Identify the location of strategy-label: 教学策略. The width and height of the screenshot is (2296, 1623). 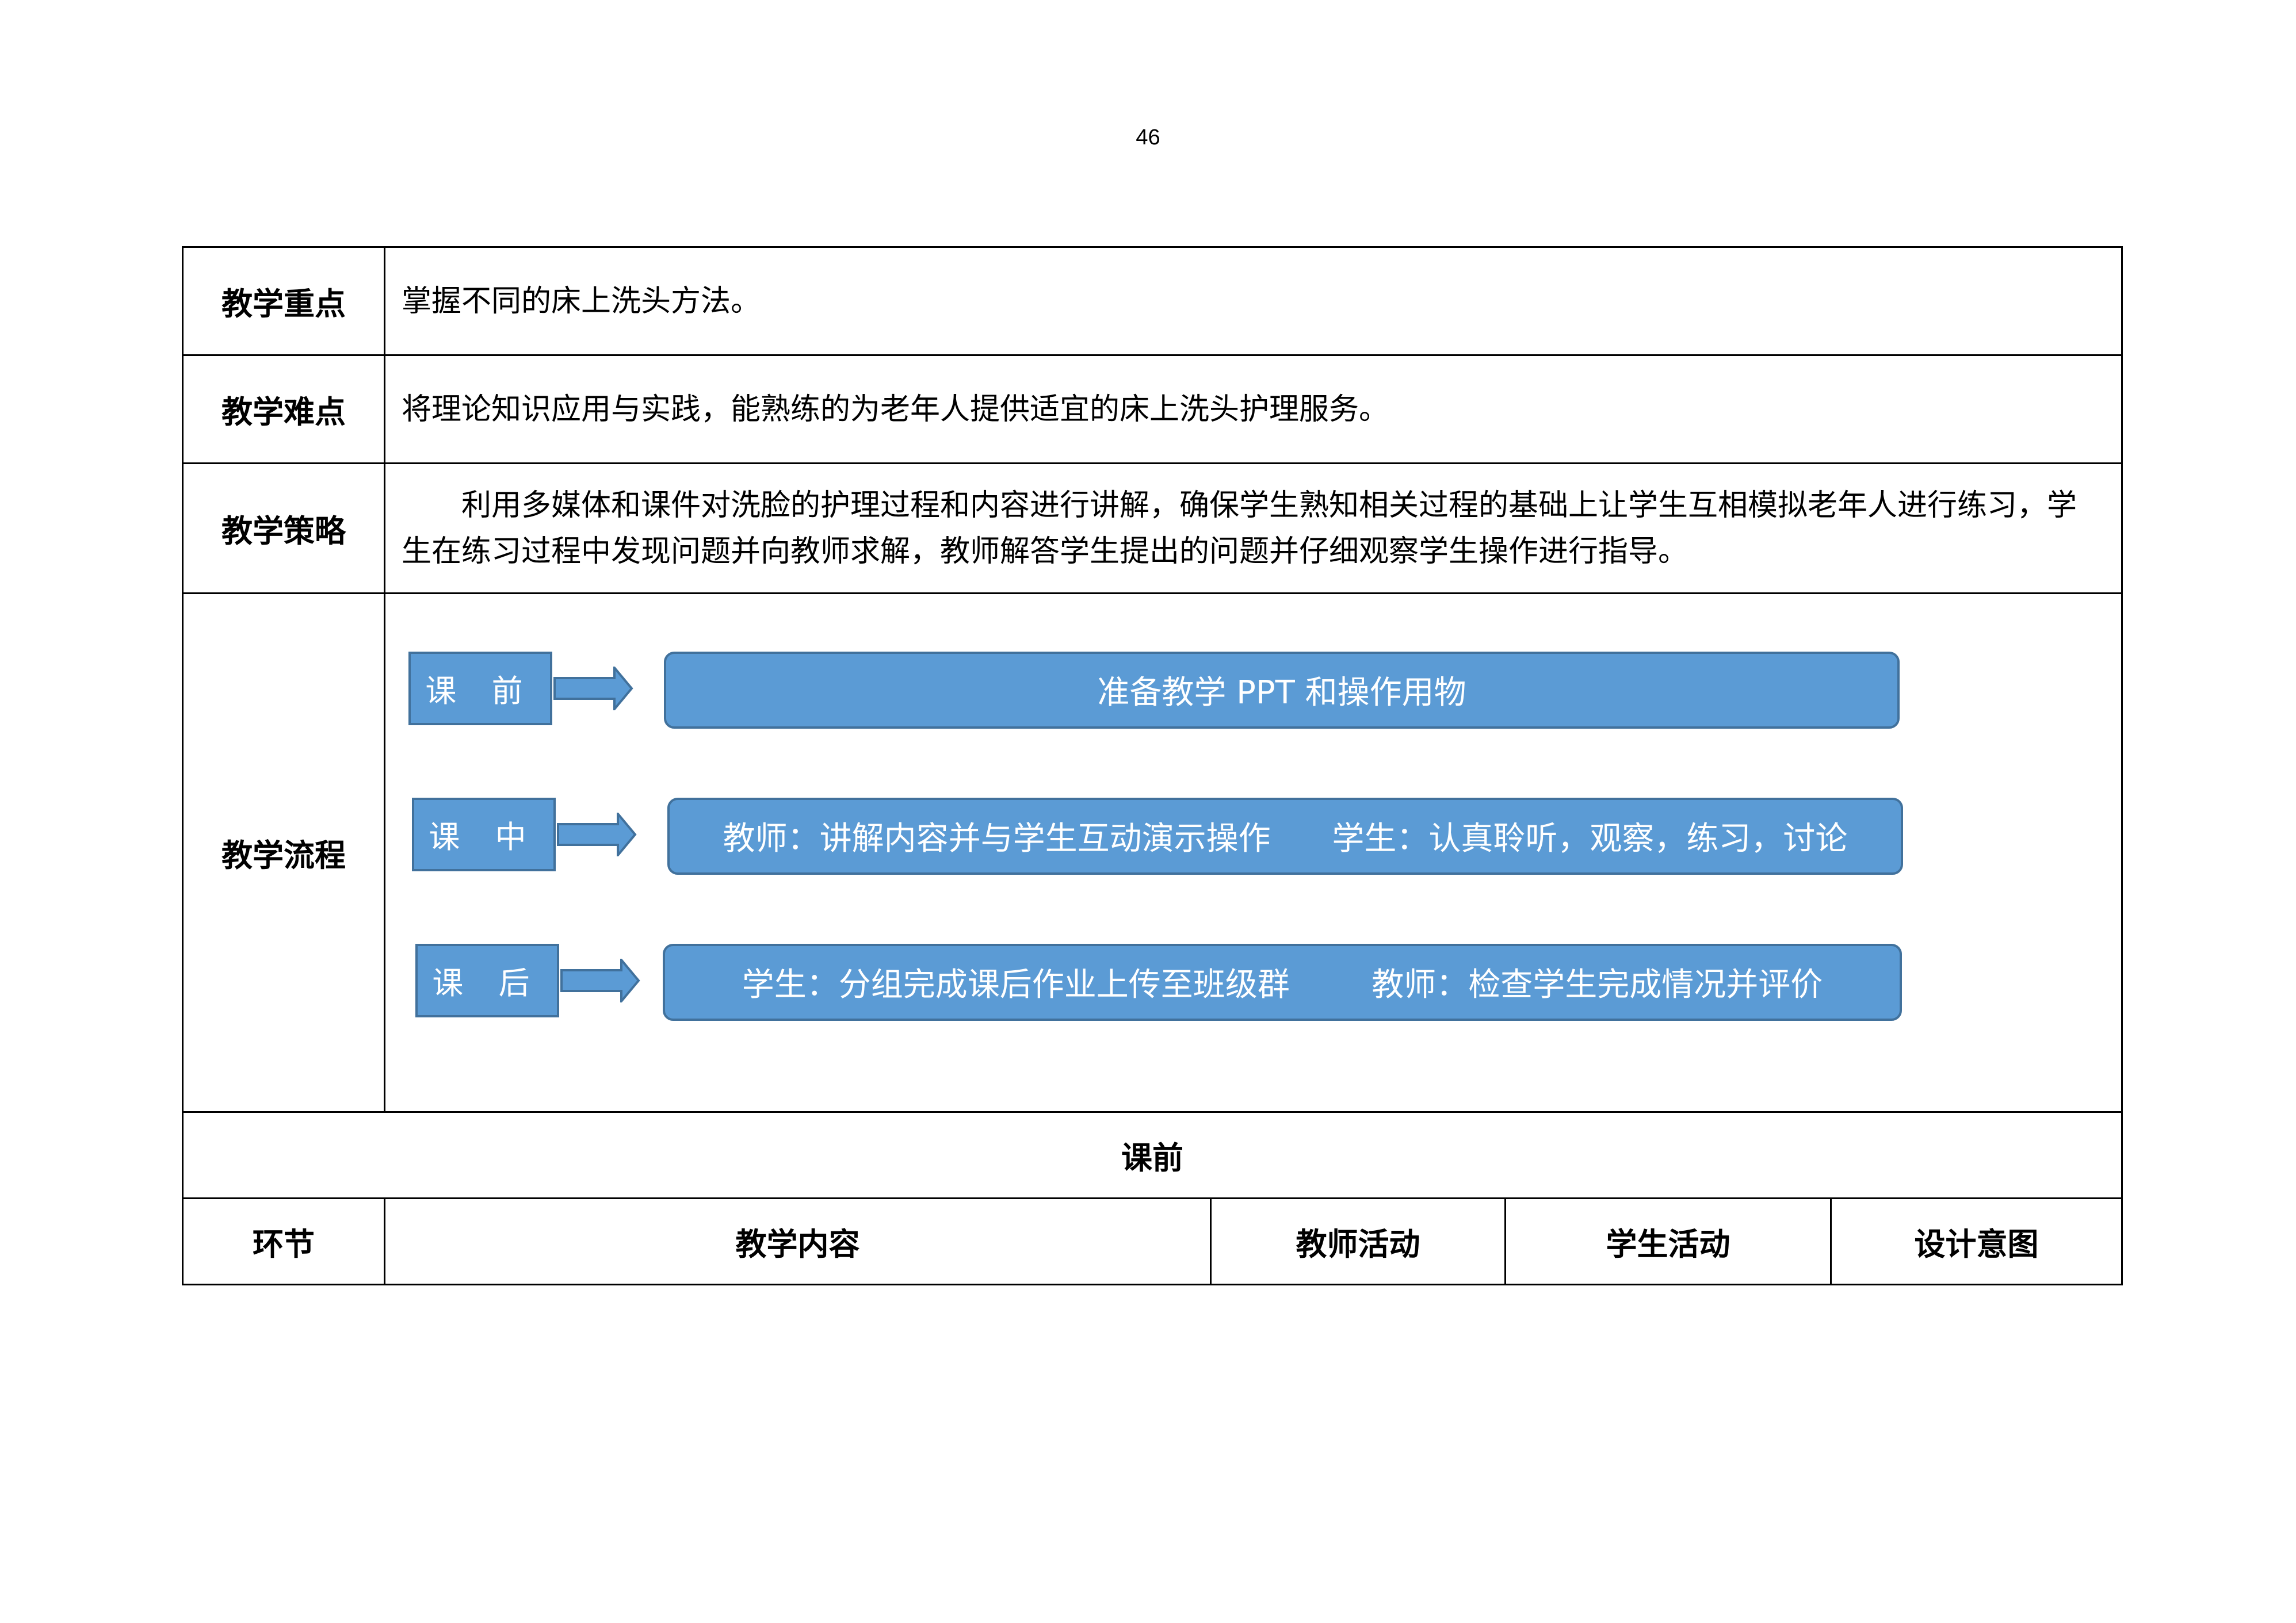
(283, 528).